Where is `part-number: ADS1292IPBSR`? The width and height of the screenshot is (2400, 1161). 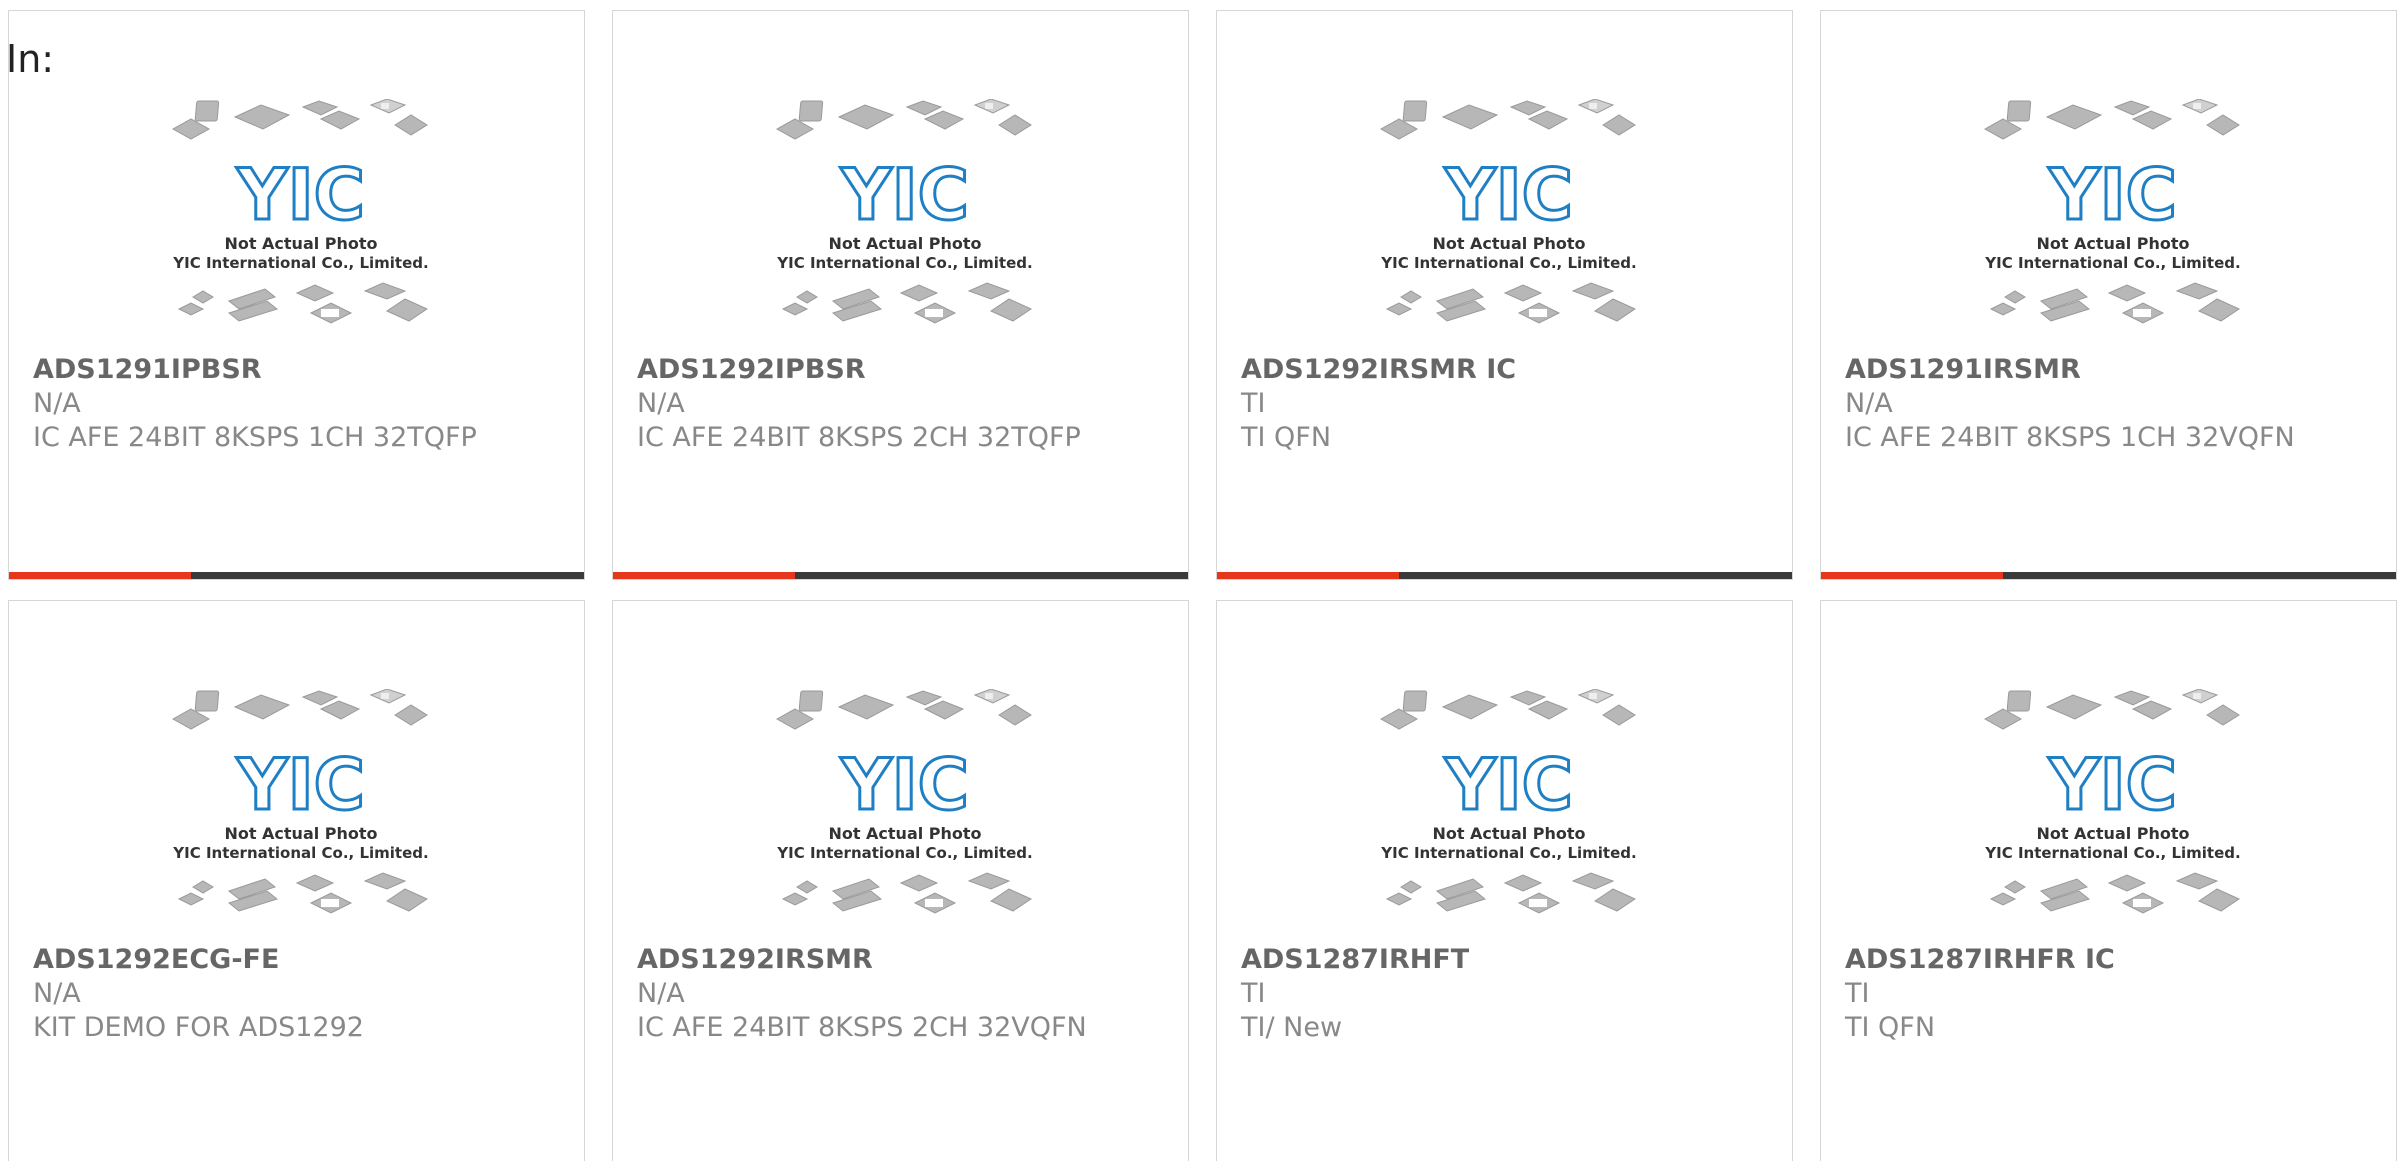 part-number: ADS1292IPBSR is located at coordinates (900, 370).